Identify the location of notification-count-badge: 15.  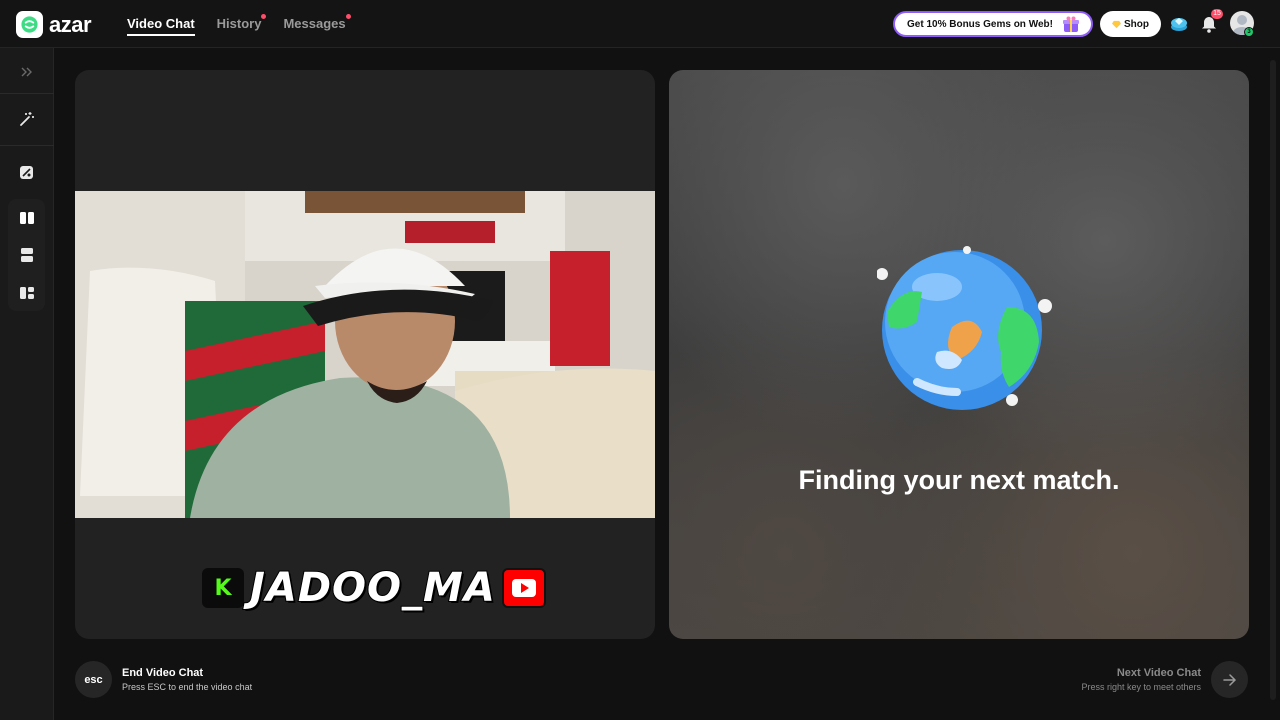
(1217, 14).